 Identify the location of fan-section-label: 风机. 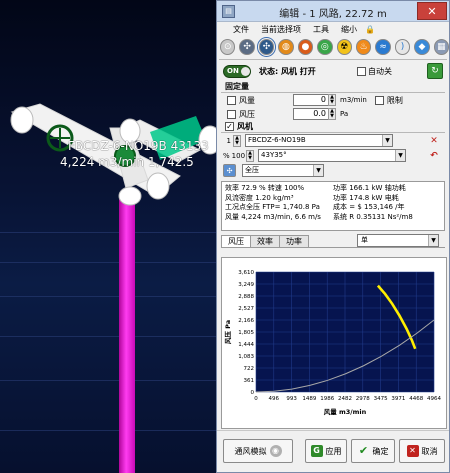
(245, 126).